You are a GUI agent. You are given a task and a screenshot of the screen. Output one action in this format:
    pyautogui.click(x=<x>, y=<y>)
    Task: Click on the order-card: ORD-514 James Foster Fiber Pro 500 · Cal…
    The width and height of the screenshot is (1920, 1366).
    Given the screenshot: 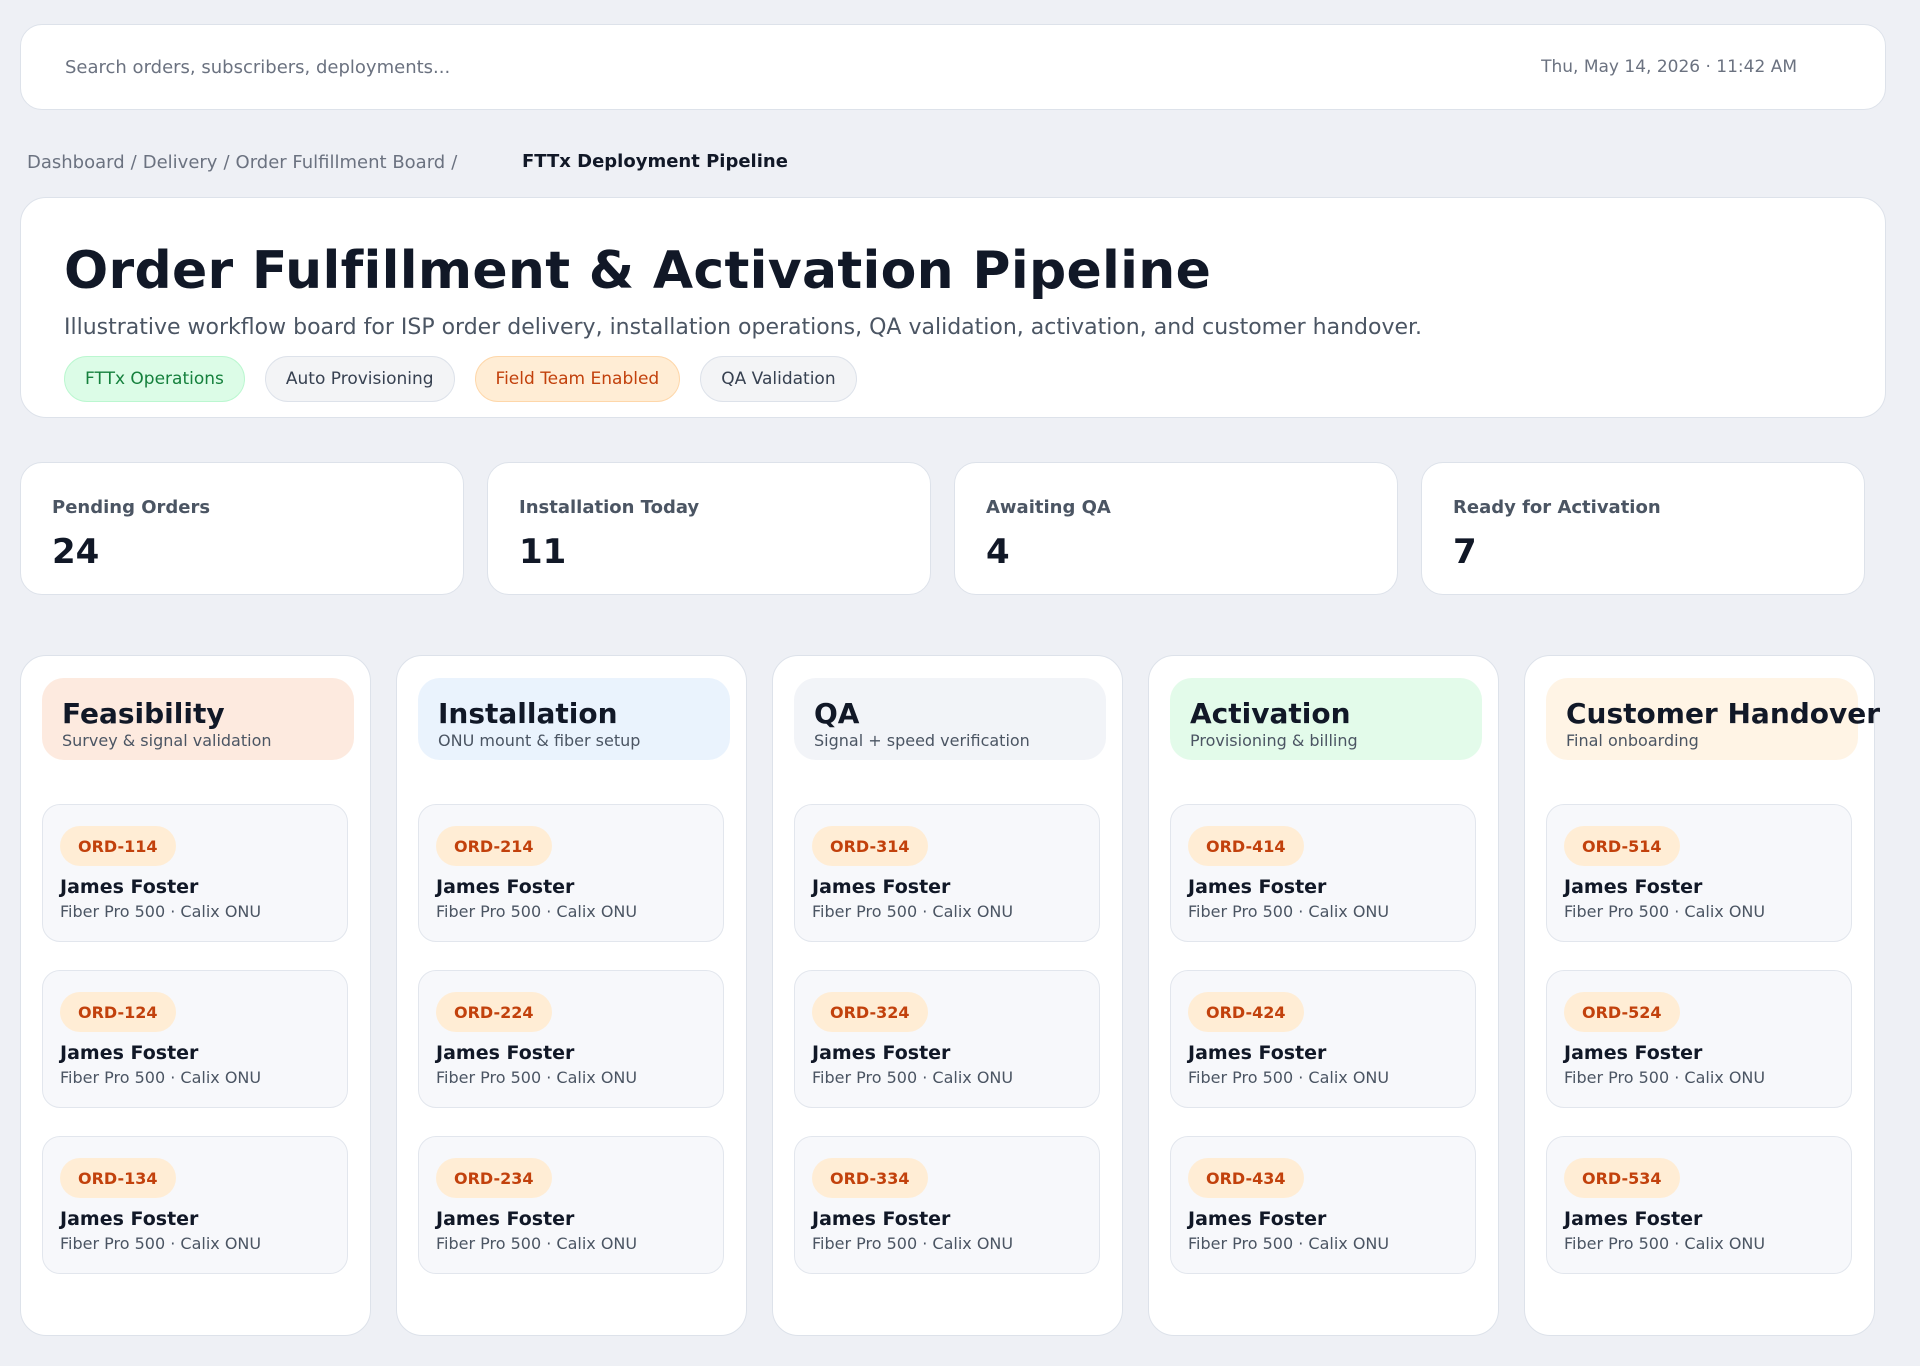 What is the action you would take?
    pyautogui.click(x=1699, y=873)
    